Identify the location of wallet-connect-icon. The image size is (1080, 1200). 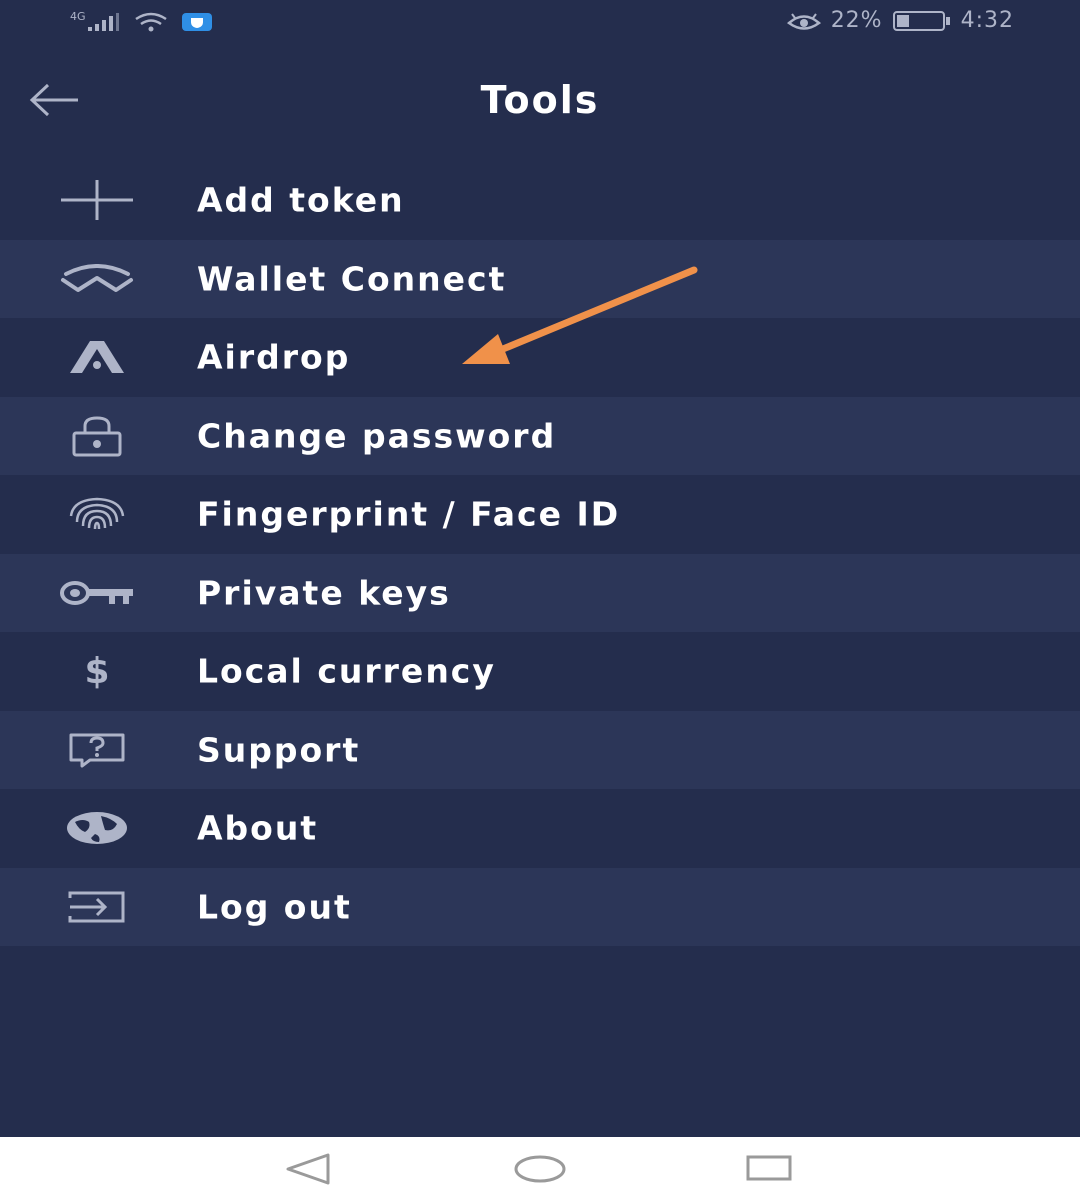
(97, 277).